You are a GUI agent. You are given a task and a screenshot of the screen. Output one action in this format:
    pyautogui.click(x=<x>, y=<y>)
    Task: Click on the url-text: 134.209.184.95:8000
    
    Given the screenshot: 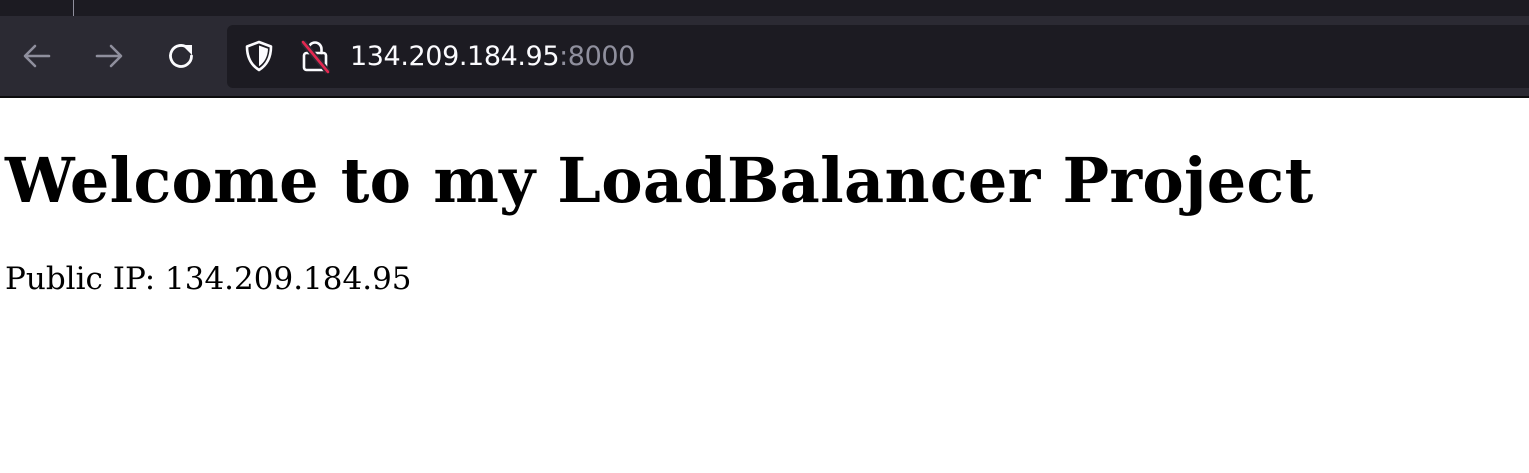 What is the action you would take?
    pyautogui.click(x=492, y=57)
    